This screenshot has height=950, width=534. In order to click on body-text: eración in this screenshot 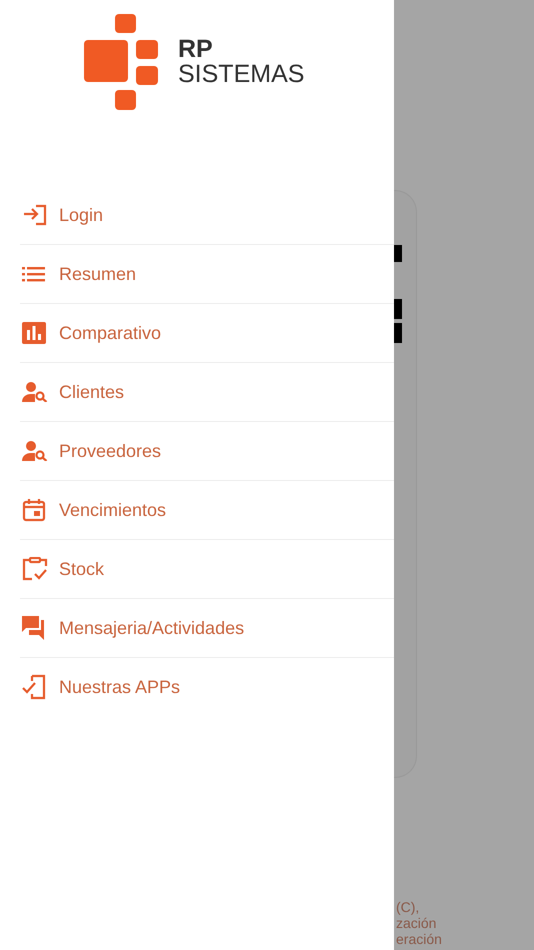, I will do `click(419, 939)`.